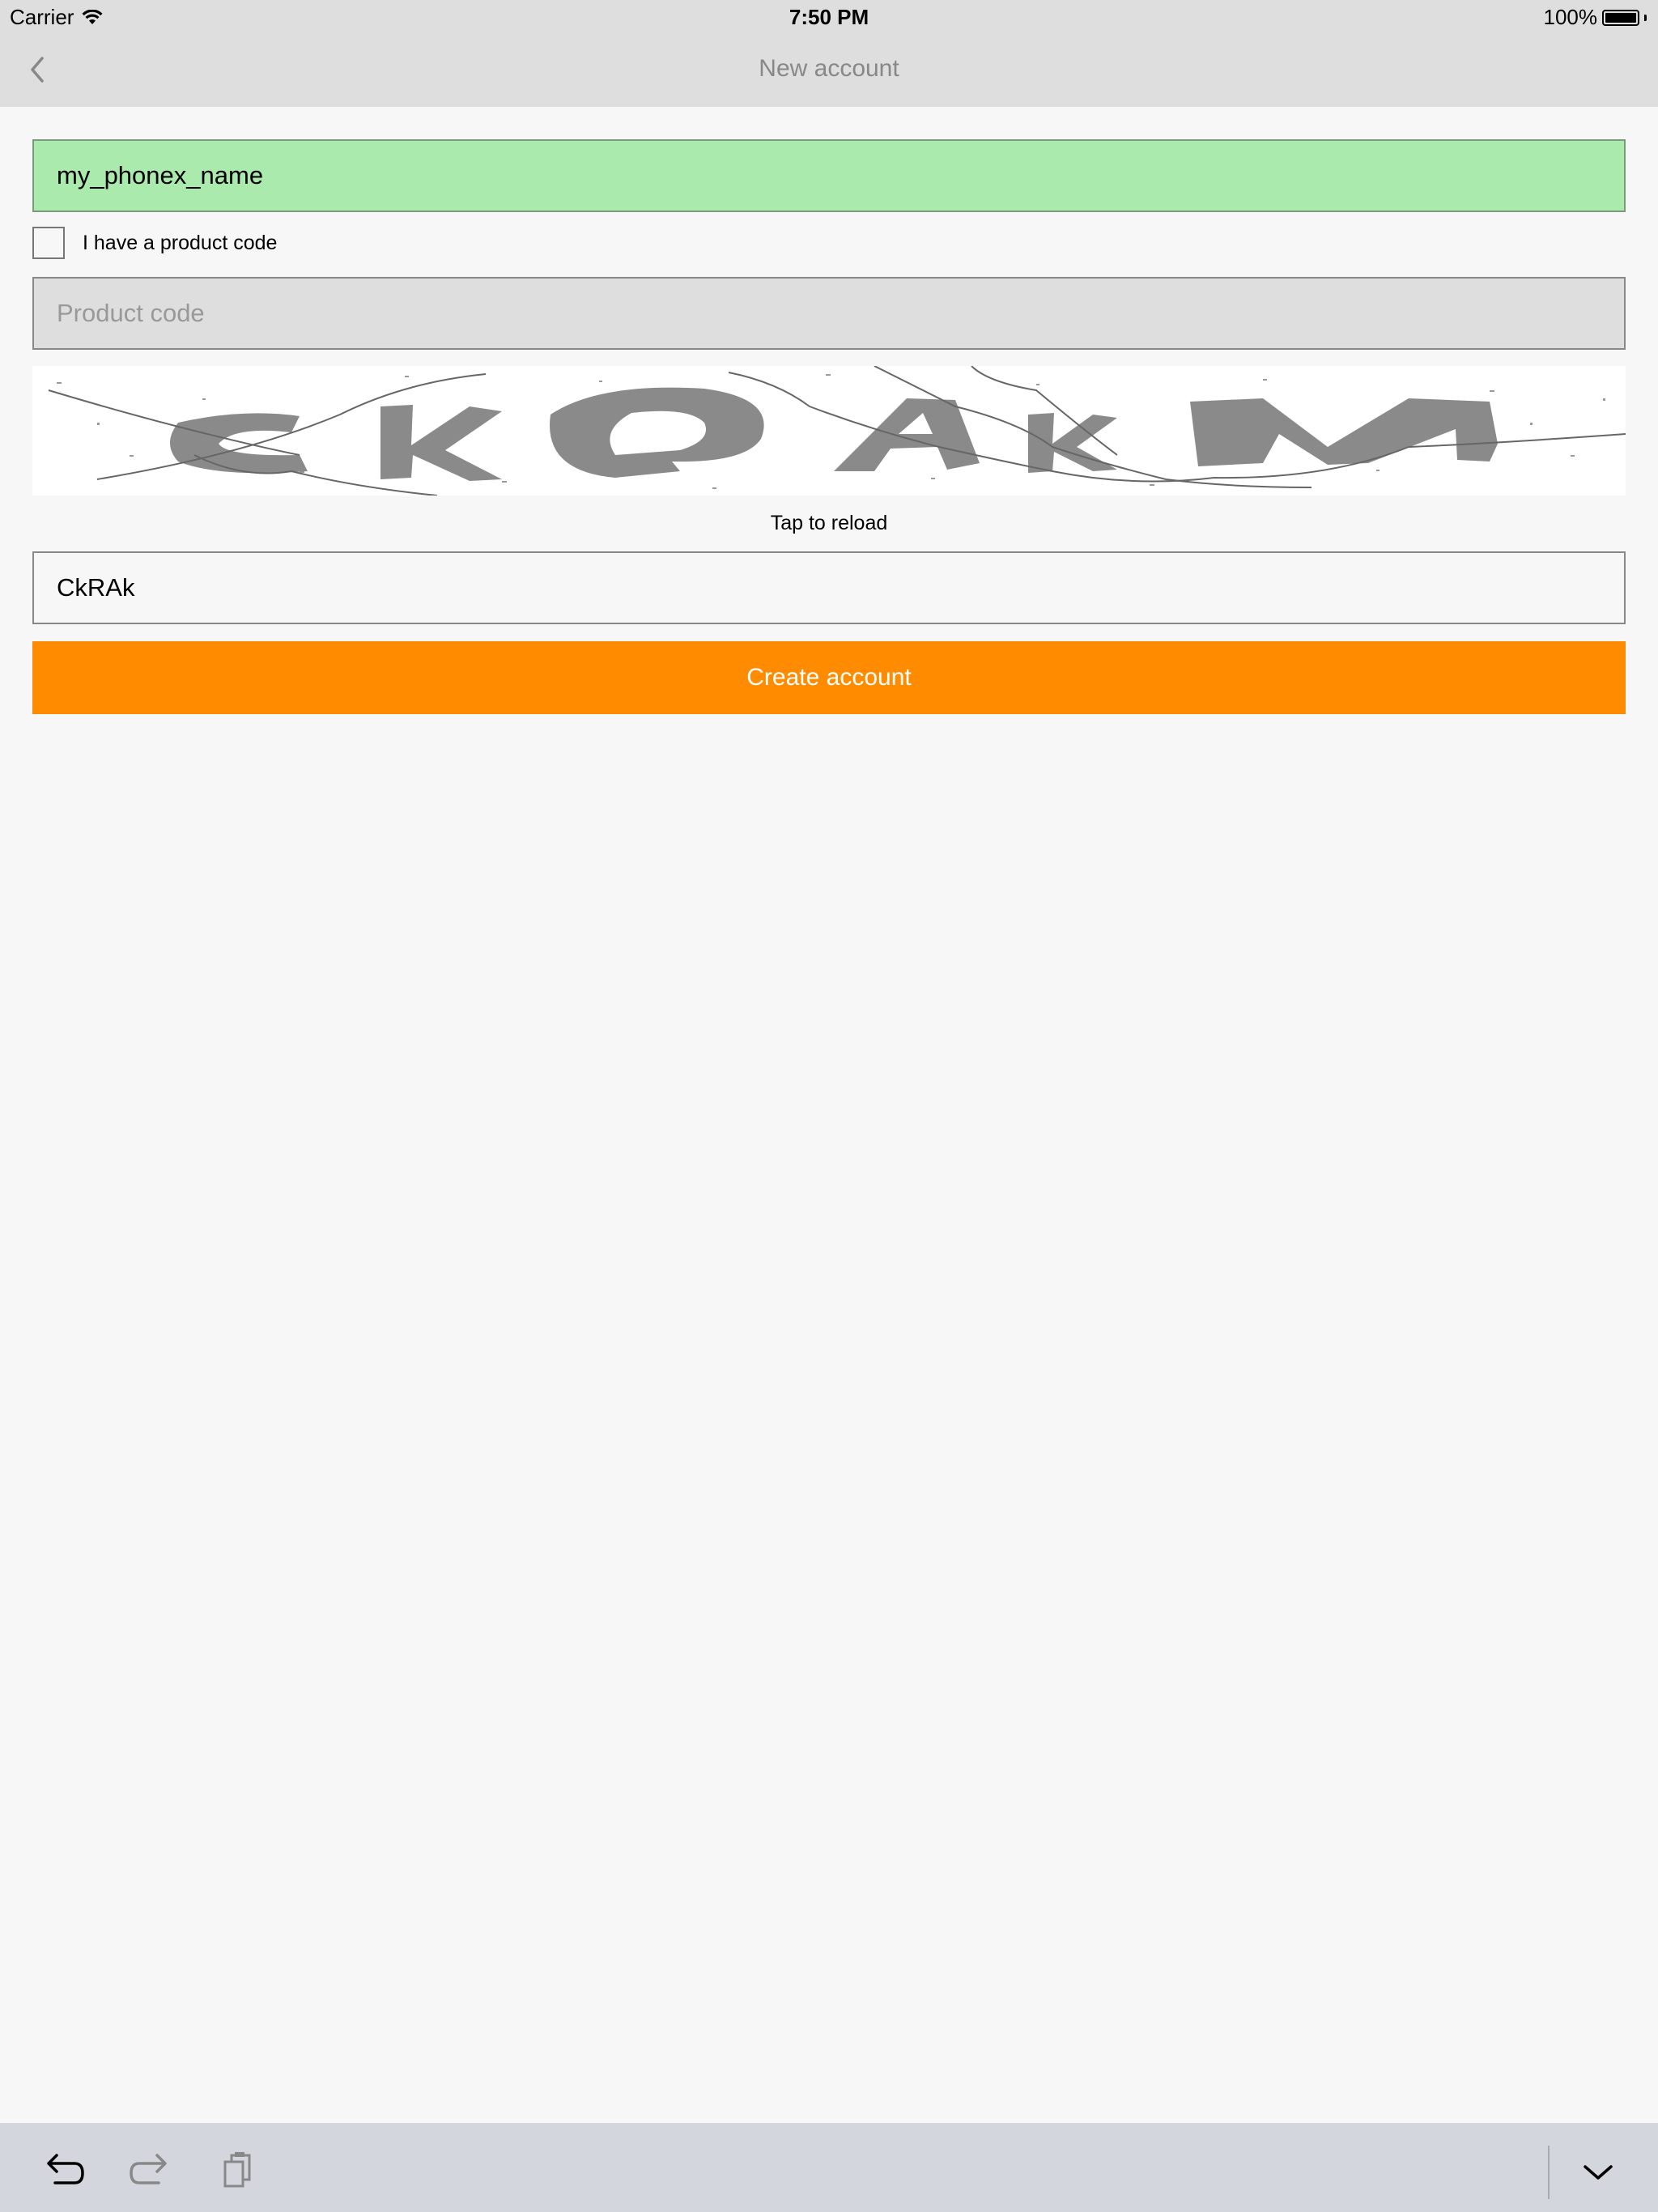 The width and height of the screenshot is (1658, 2212). Describe the element at coordinates (829, 678) in the screenshot. I see `create-account-button: Create account` at that location.